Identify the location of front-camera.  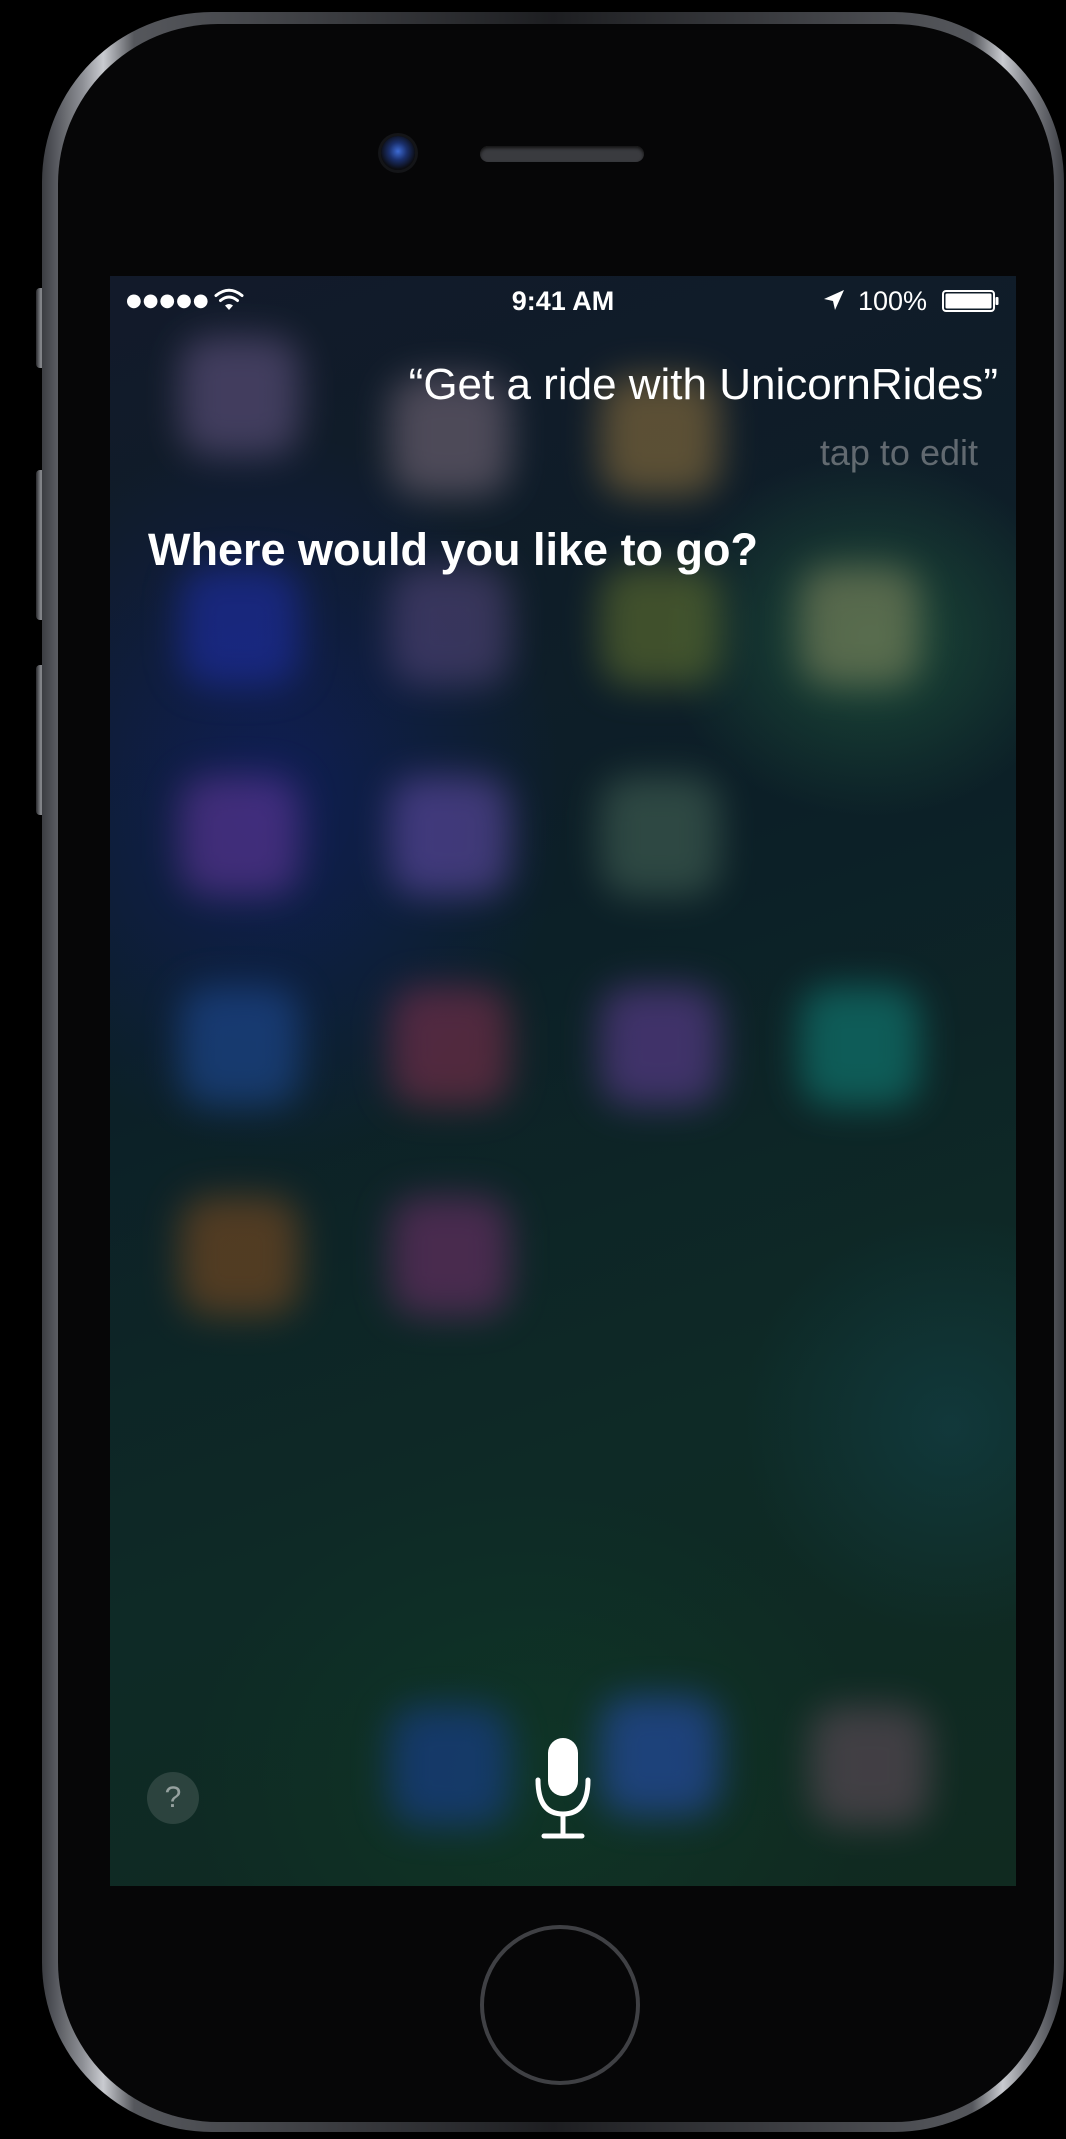
(398, 153).